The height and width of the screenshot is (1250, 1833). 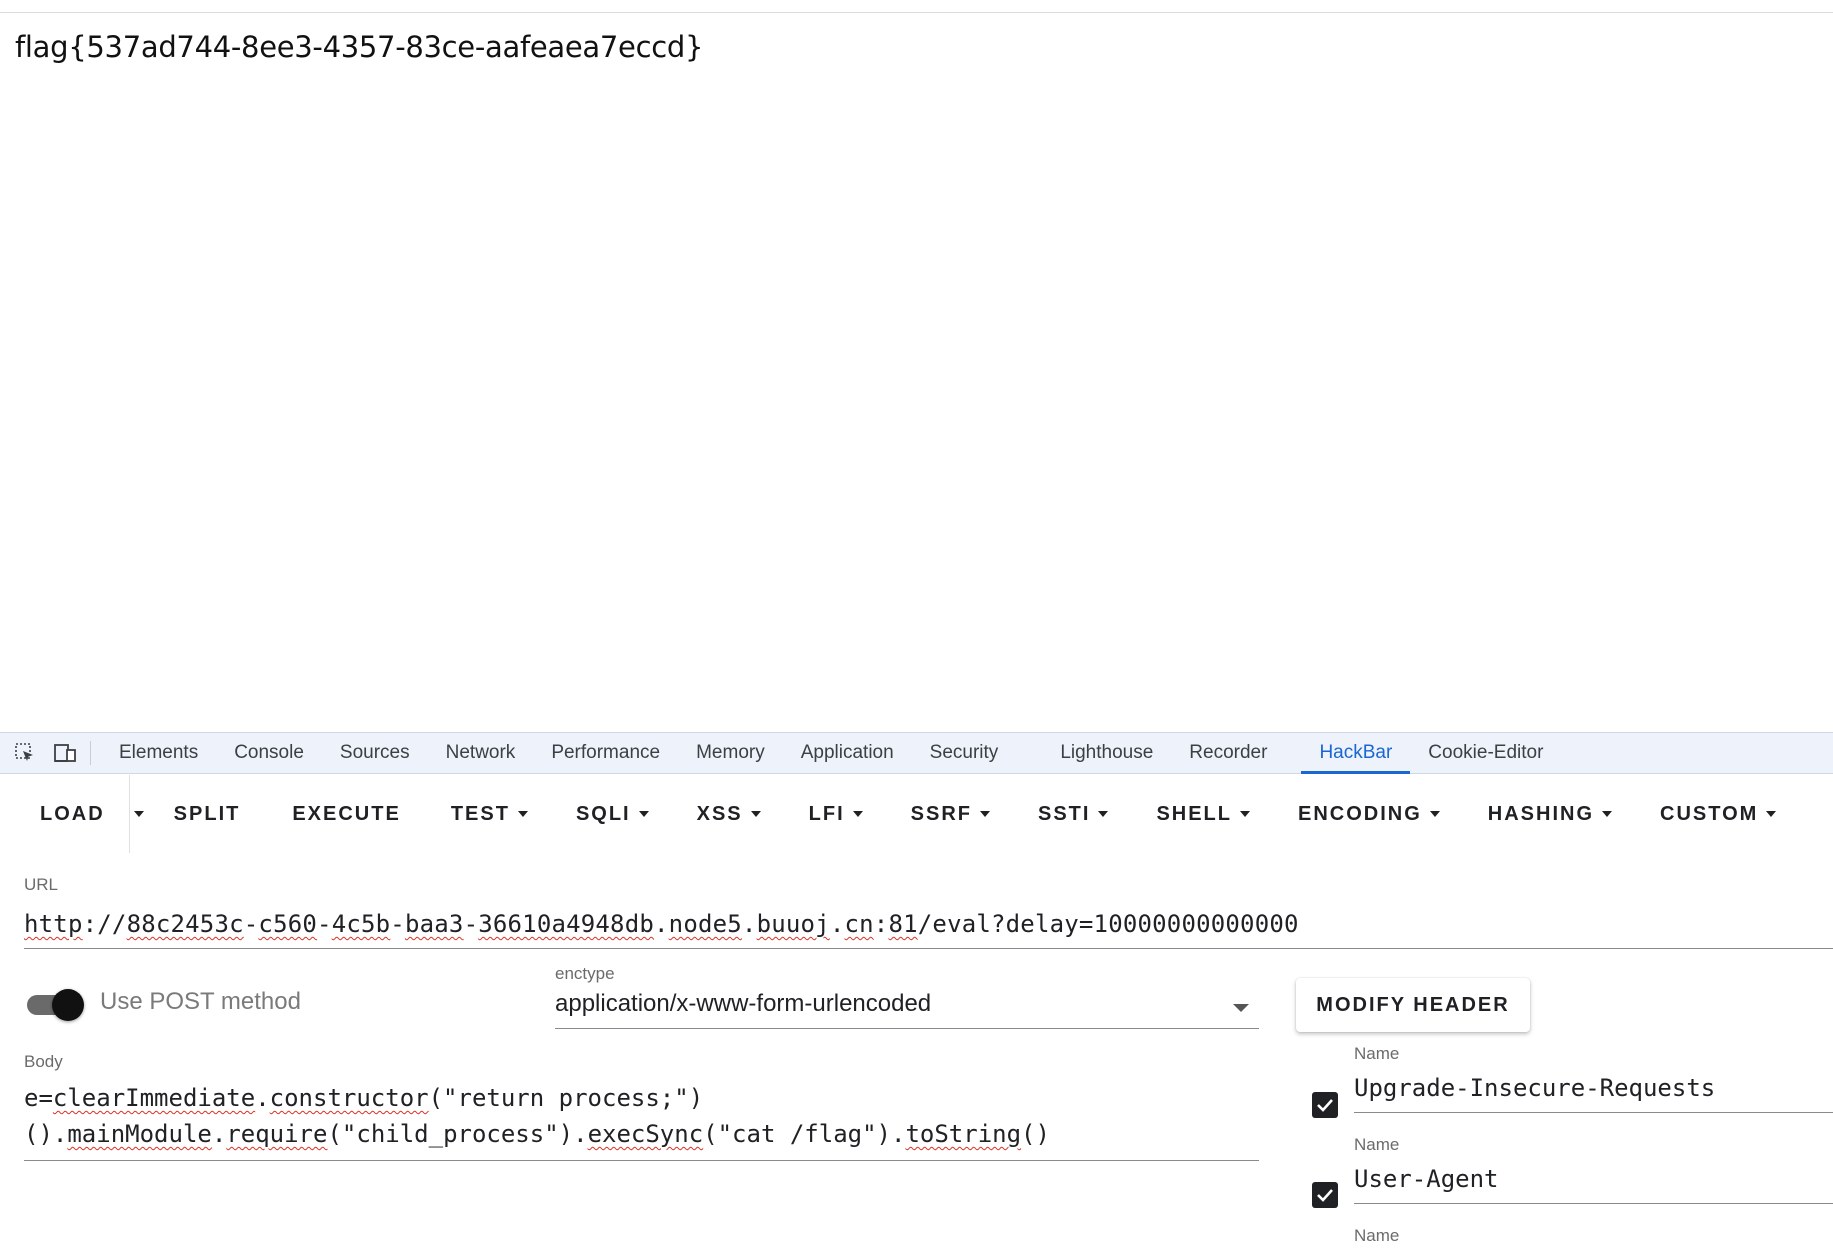 I want to click on load-label: LOAD, so click(x=72, y=813).